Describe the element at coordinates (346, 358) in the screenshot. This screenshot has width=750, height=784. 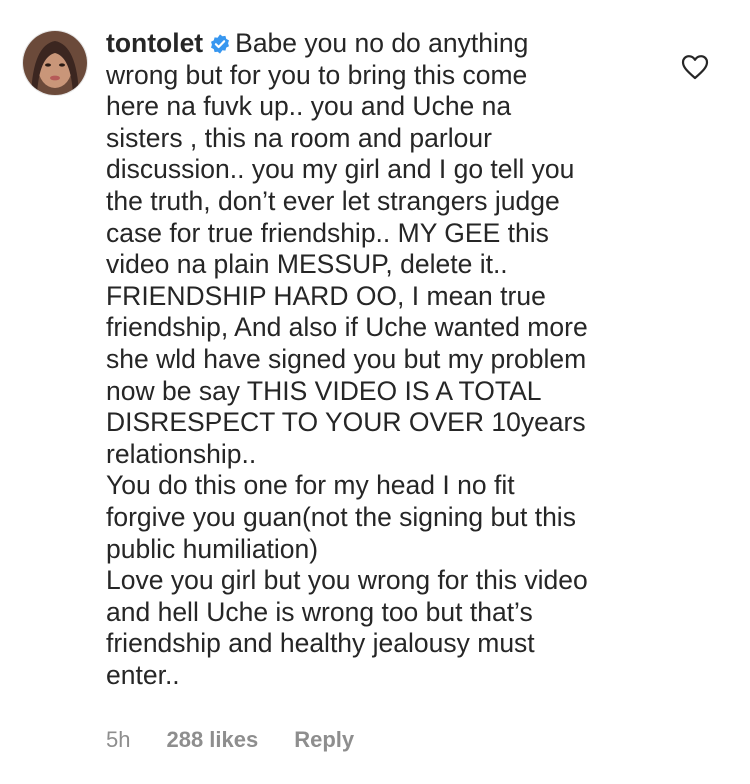
I see `comment-line-10: she wld have signed you but my problem` at that location.